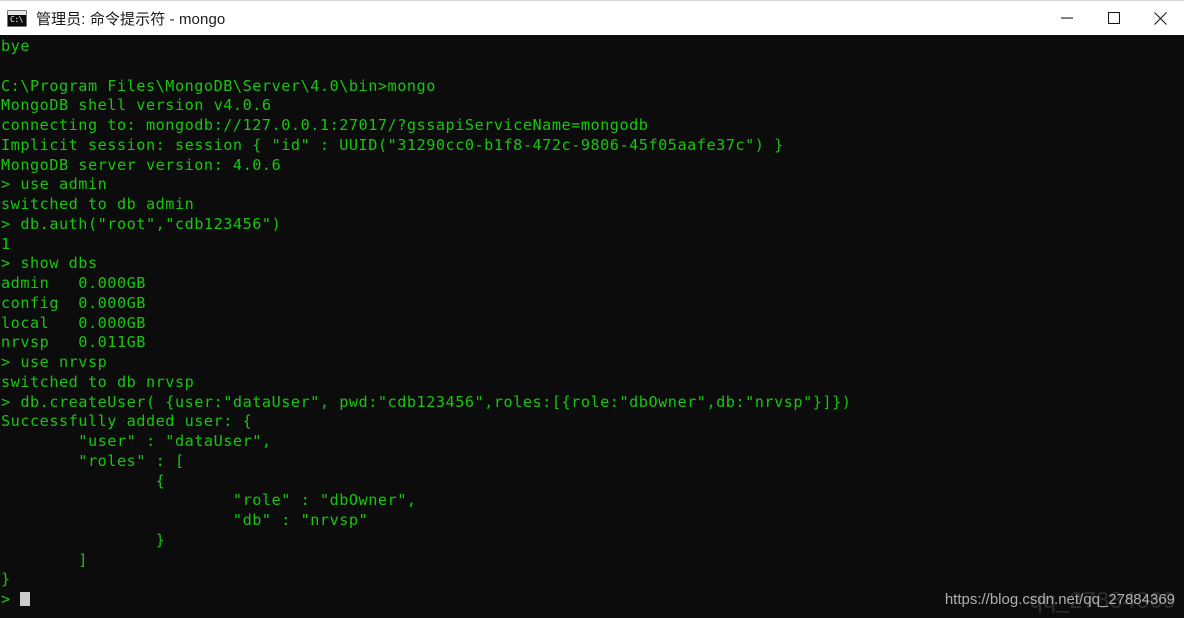 Image resolution: width=1184 pixels, height=618 pixels. I want to click on console-line: > use admin, so click(54, 184).